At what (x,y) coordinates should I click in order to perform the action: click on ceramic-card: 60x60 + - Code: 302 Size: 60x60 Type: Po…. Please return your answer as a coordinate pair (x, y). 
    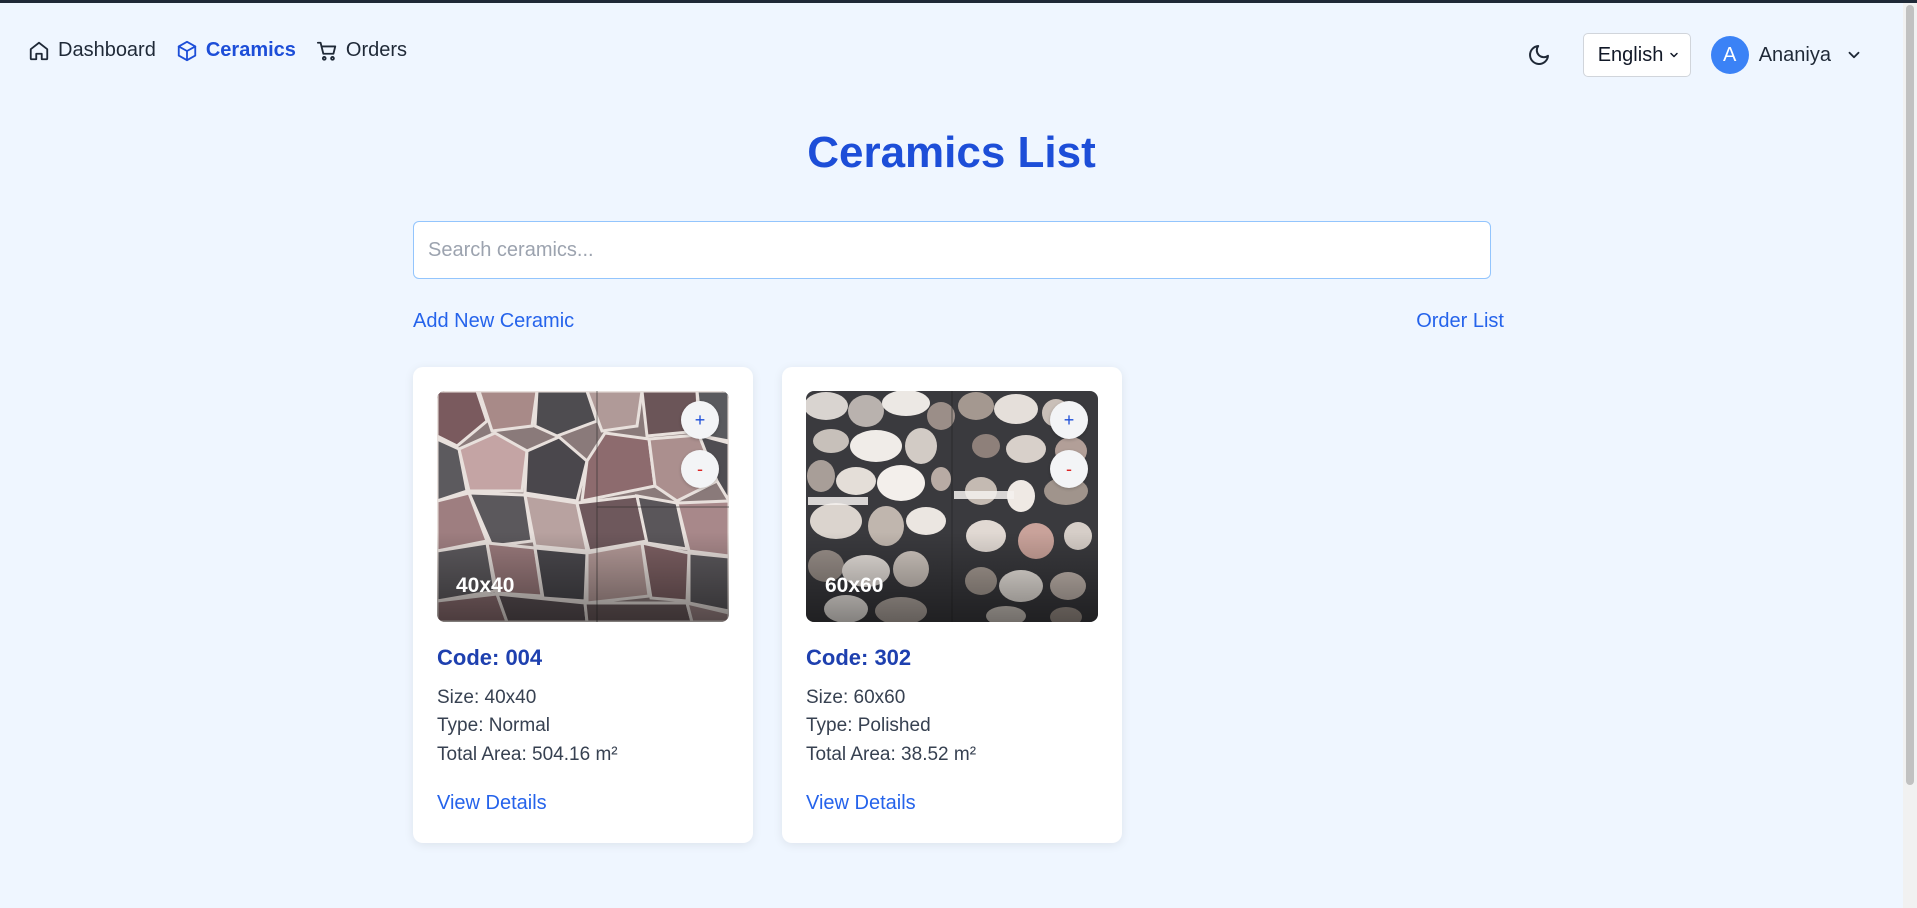
    Looking at the image, I should click on (952, 605).